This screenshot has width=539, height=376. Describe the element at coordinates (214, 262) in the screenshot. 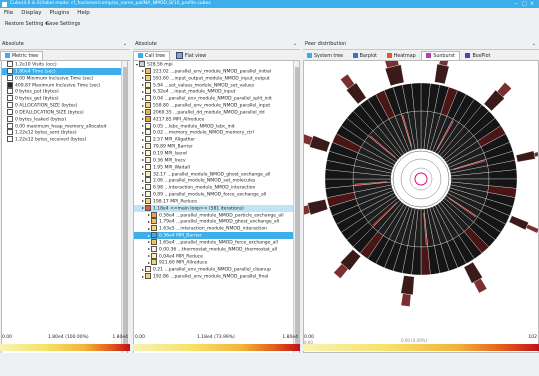

I see `calltree-row: ▸ 921.60 MPI_Allreduce` at that location.